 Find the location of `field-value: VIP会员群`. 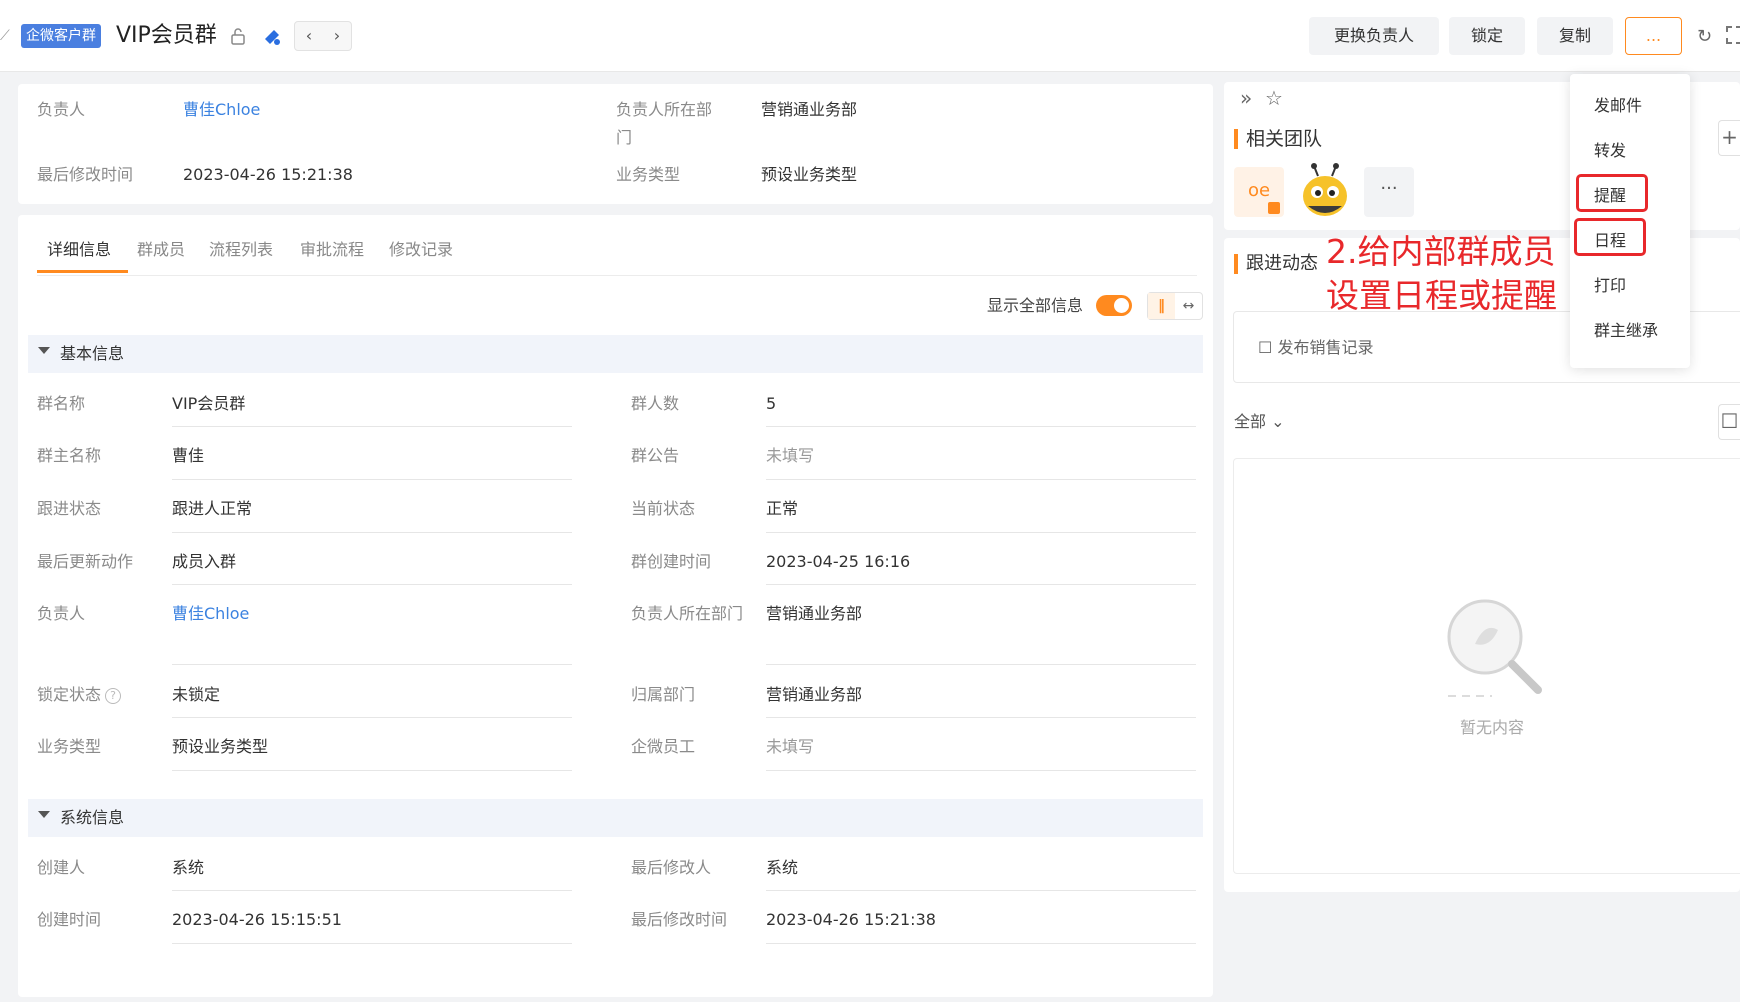

field-value: VIP会员群 is located at coordinates (209, 403).